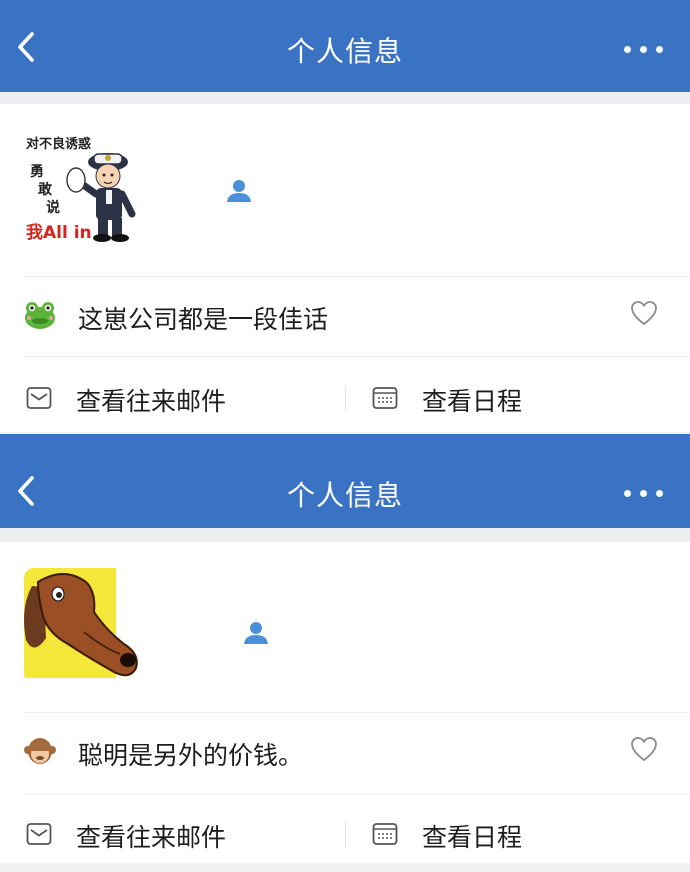  I want to click on signature-text: 聪明是另外的价钱。, so click(191, 755).